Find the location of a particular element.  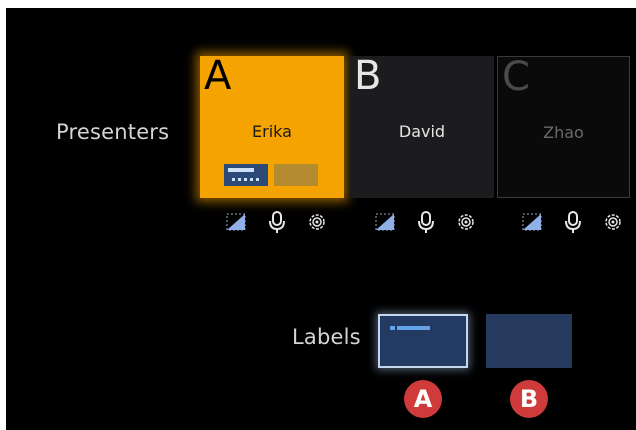

label-style-a-preview is located at coordinates (410, 328).